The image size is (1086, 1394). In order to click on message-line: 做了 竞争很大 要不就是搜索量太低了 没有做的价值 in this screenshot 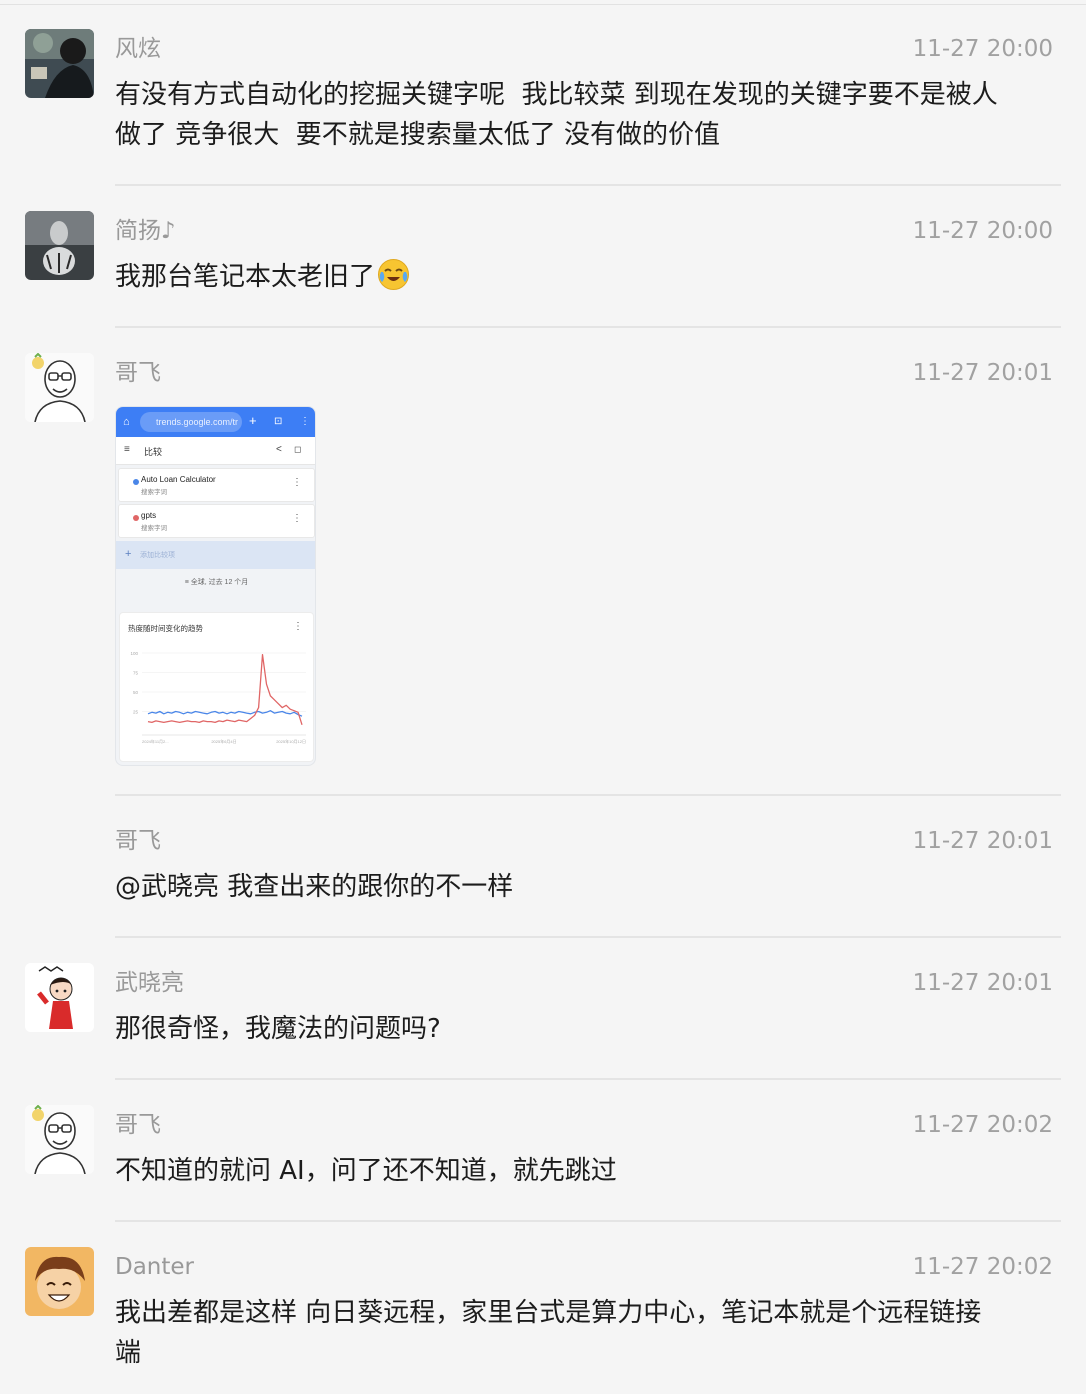, I will do `click(418, 135)`.